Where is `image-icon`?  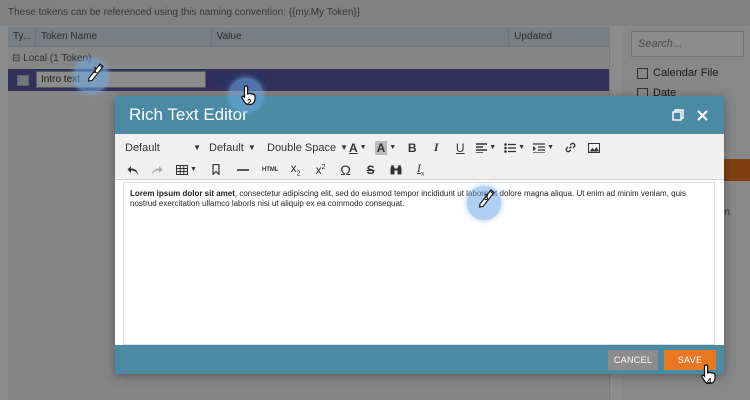
image-icon is located at coordinates (594, 147).